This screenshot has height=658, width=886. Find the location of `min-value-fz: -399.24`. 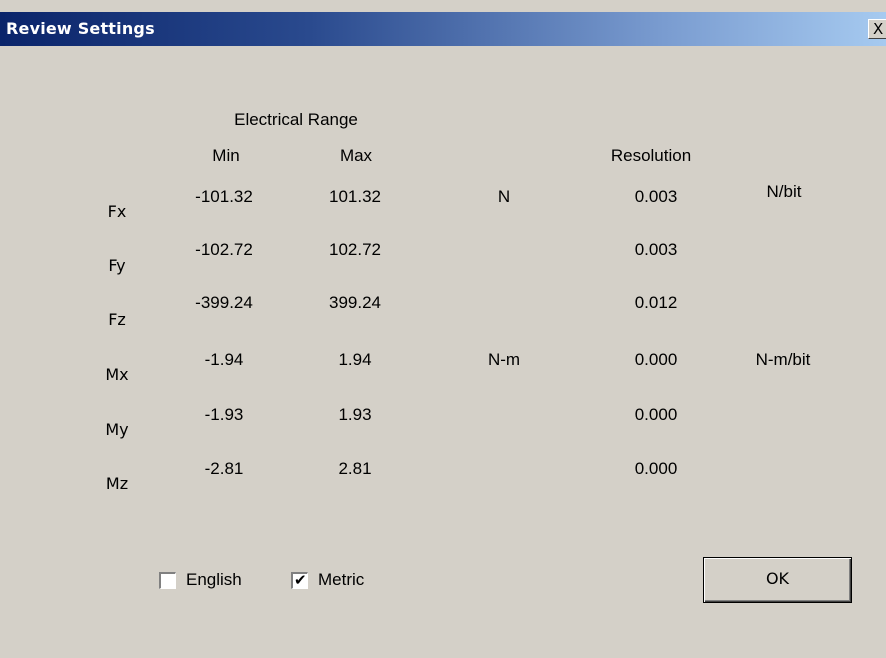

min-value-fz: -399.24 is located at coordinates (224, 302).